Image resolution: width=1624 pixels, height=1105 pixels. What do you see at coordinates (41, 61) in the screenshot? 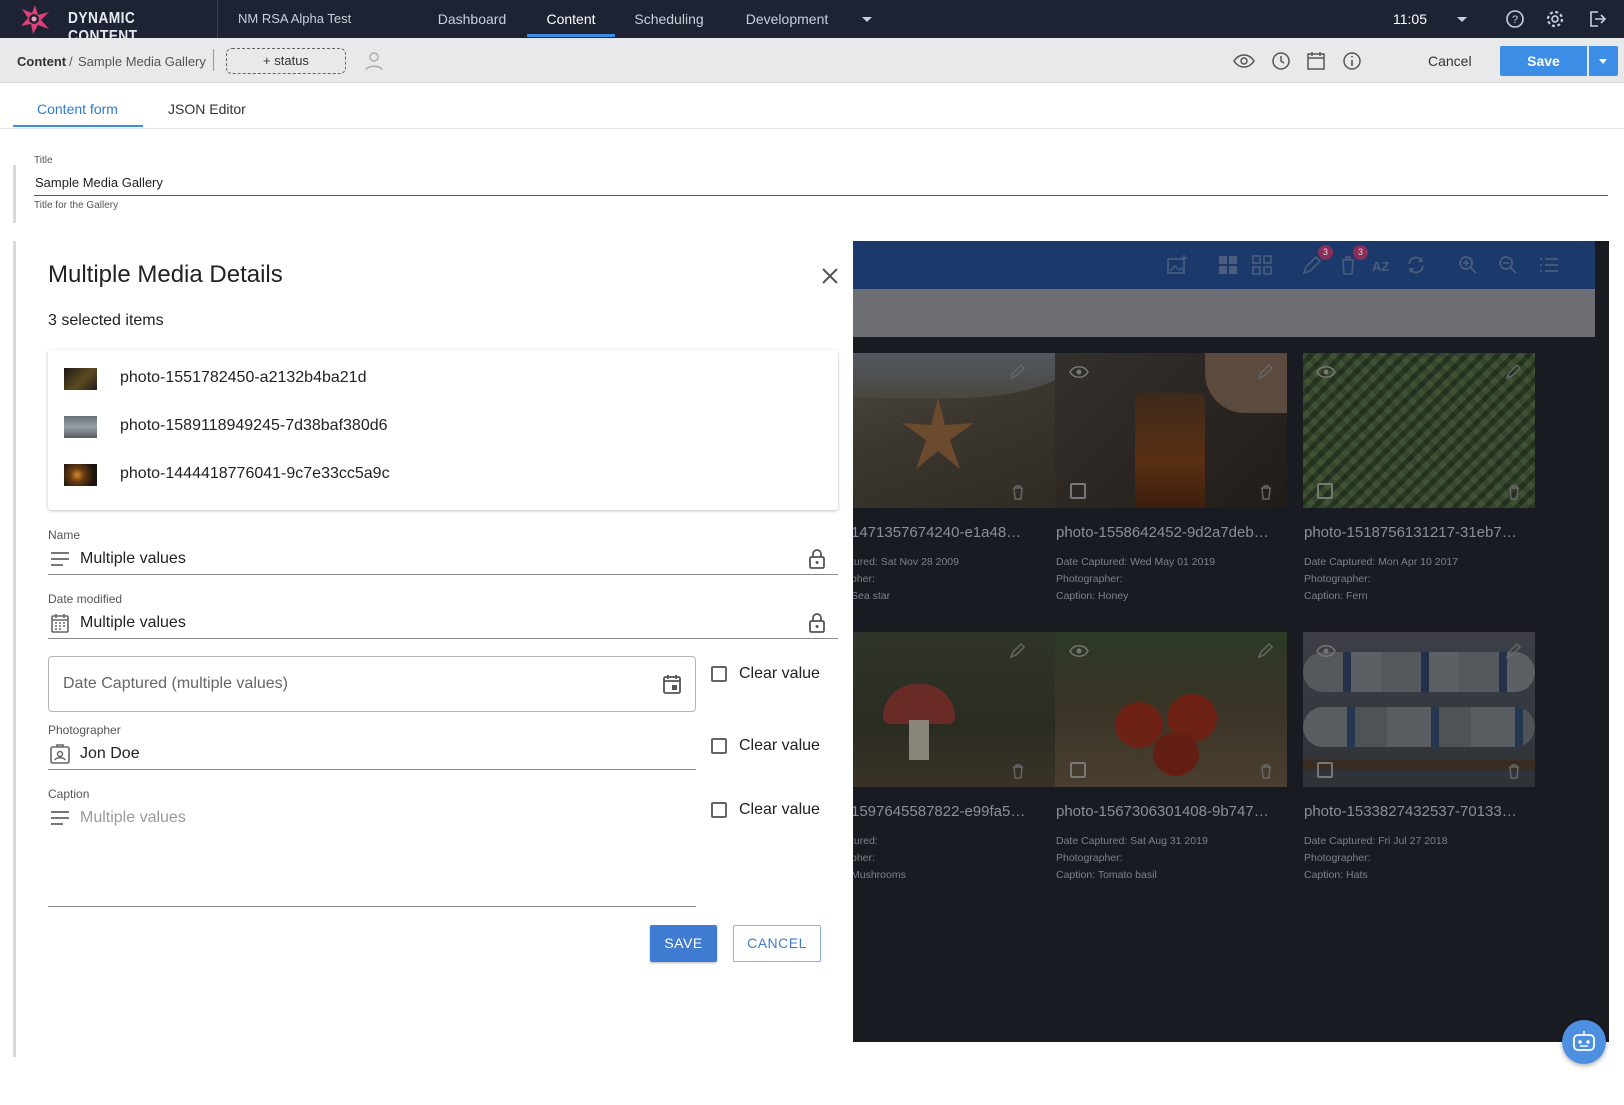
I see `breadcrumb-content: Content` at bounding box center [41, 61].